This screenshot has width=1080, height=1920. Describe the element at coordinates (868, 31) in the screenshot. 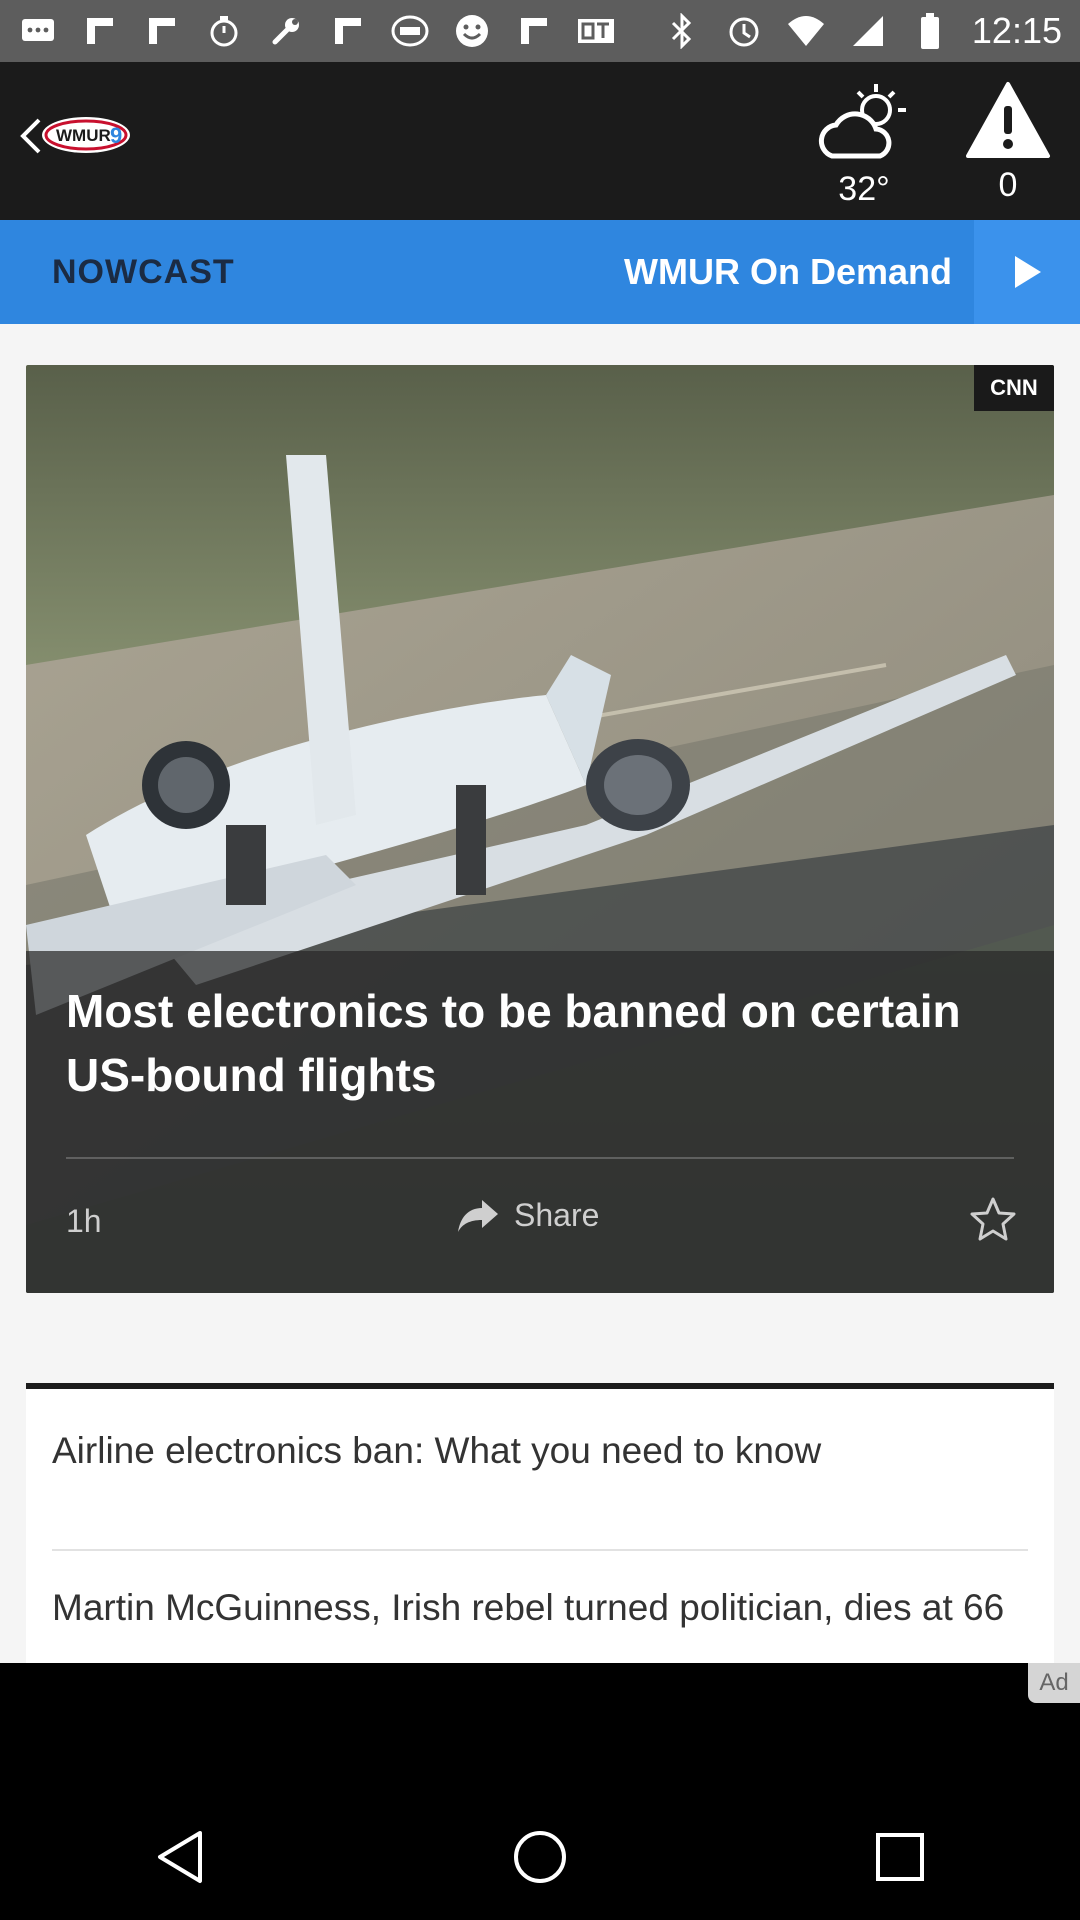

I see `signal-icon` at that location.